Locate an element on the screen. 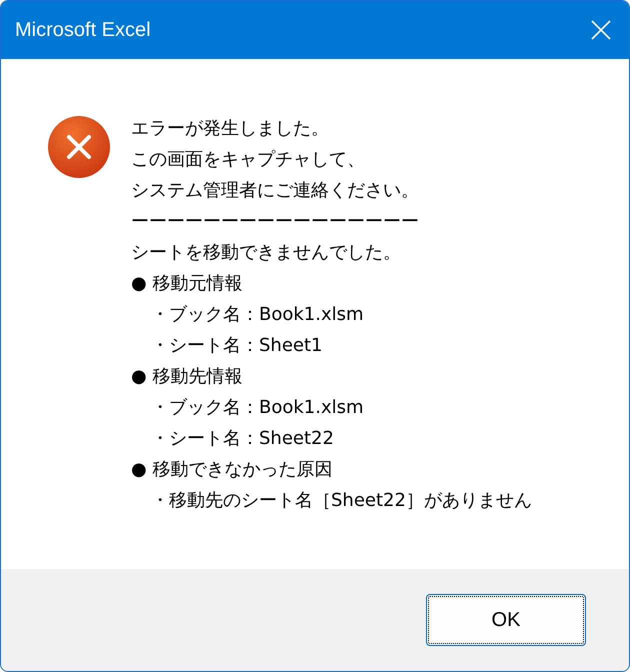  window-title: Microsoft Excel is located at coordinates (83, 30).